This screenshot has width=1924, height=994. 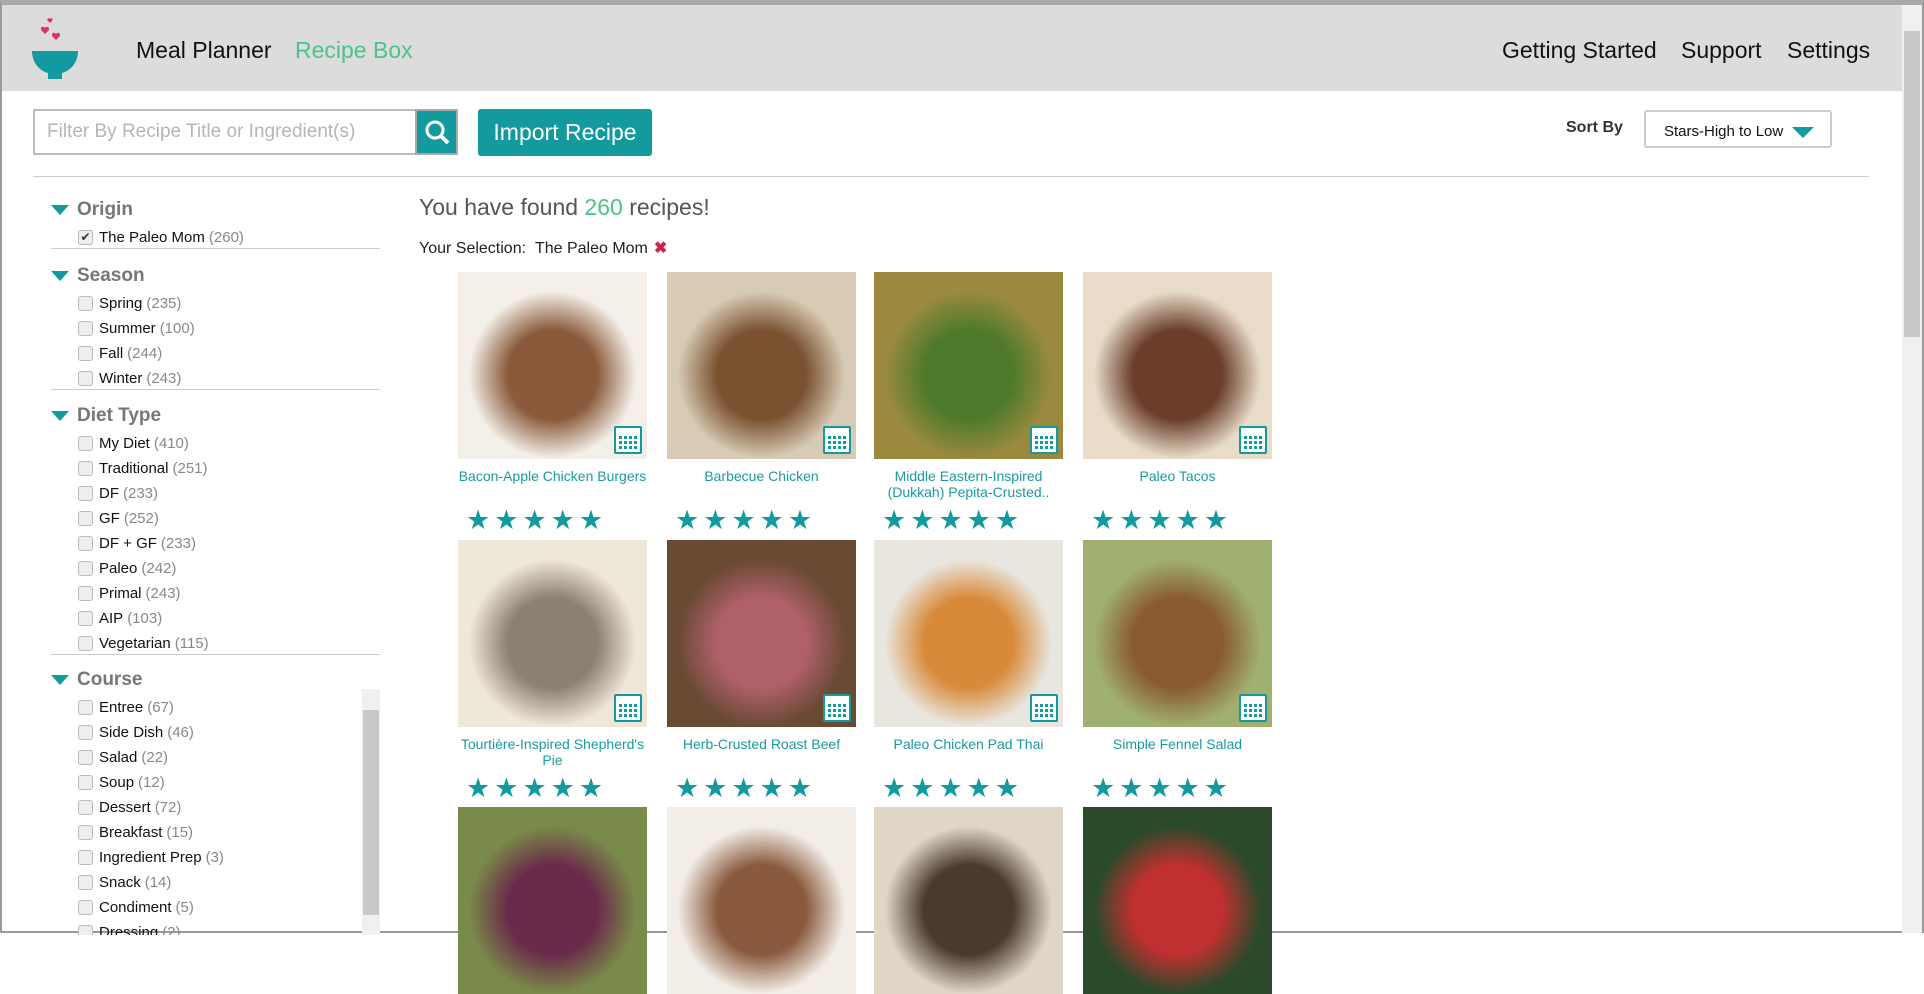 I want to click on filter-option: DF + GF (233), so click(x=137, y=543).